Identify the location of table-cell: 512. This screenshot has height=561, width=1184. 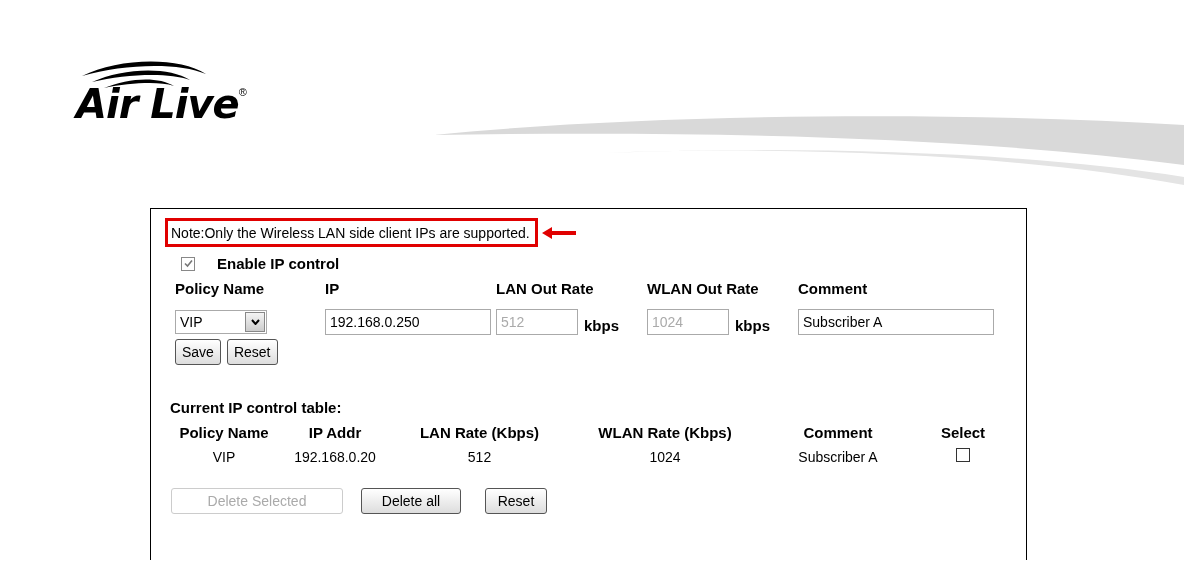
(479, 456).